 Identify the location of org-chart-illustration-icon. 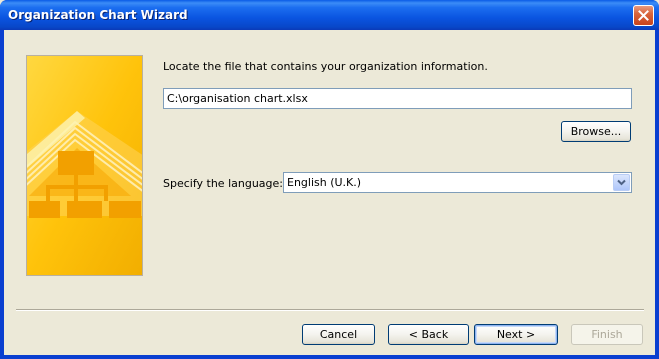
(84, 164).